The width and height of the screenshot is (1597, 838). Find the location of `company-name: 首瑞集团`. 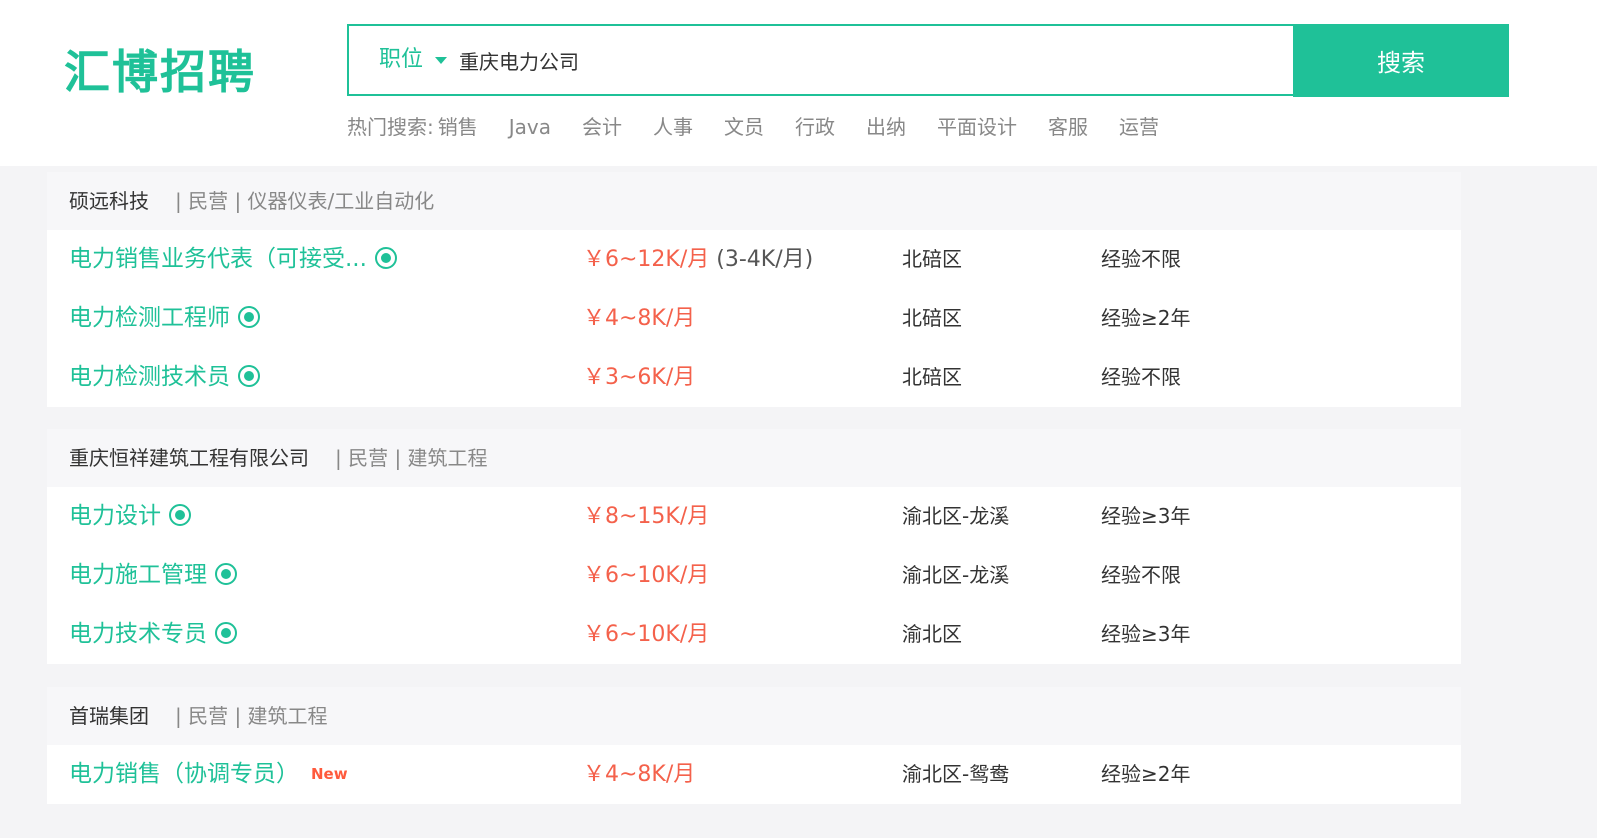

company-name: 首瑞集团 is located at coordinates (109, 716).